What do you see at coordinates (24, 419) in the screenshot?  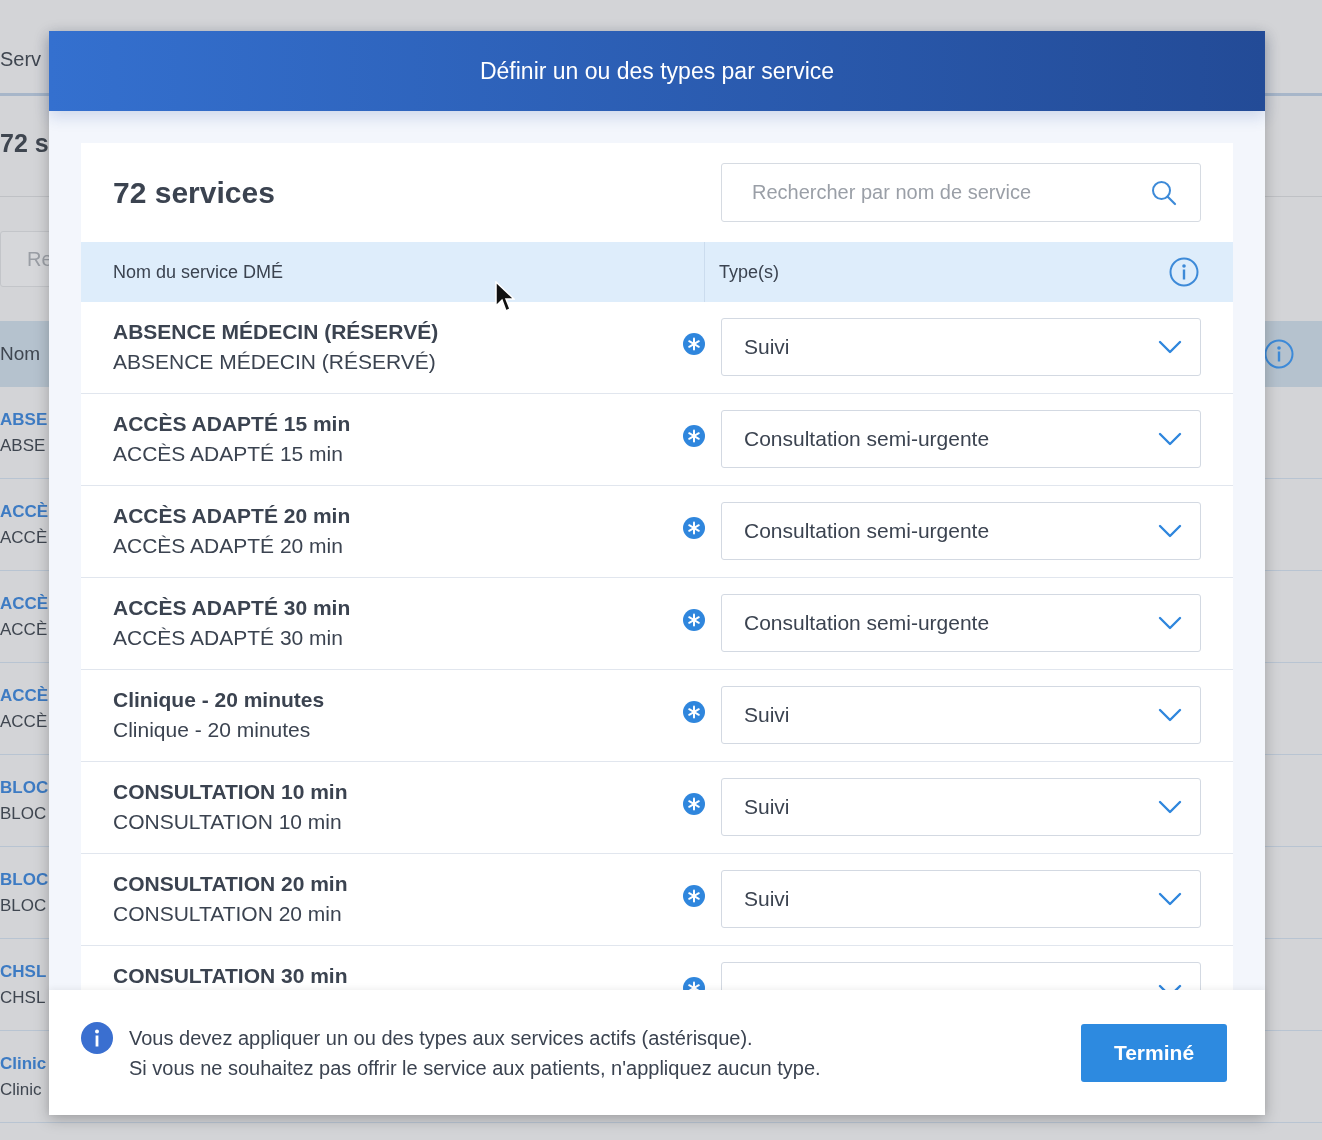 I see `service-link: ABSE` at bounding box center [24, 419].